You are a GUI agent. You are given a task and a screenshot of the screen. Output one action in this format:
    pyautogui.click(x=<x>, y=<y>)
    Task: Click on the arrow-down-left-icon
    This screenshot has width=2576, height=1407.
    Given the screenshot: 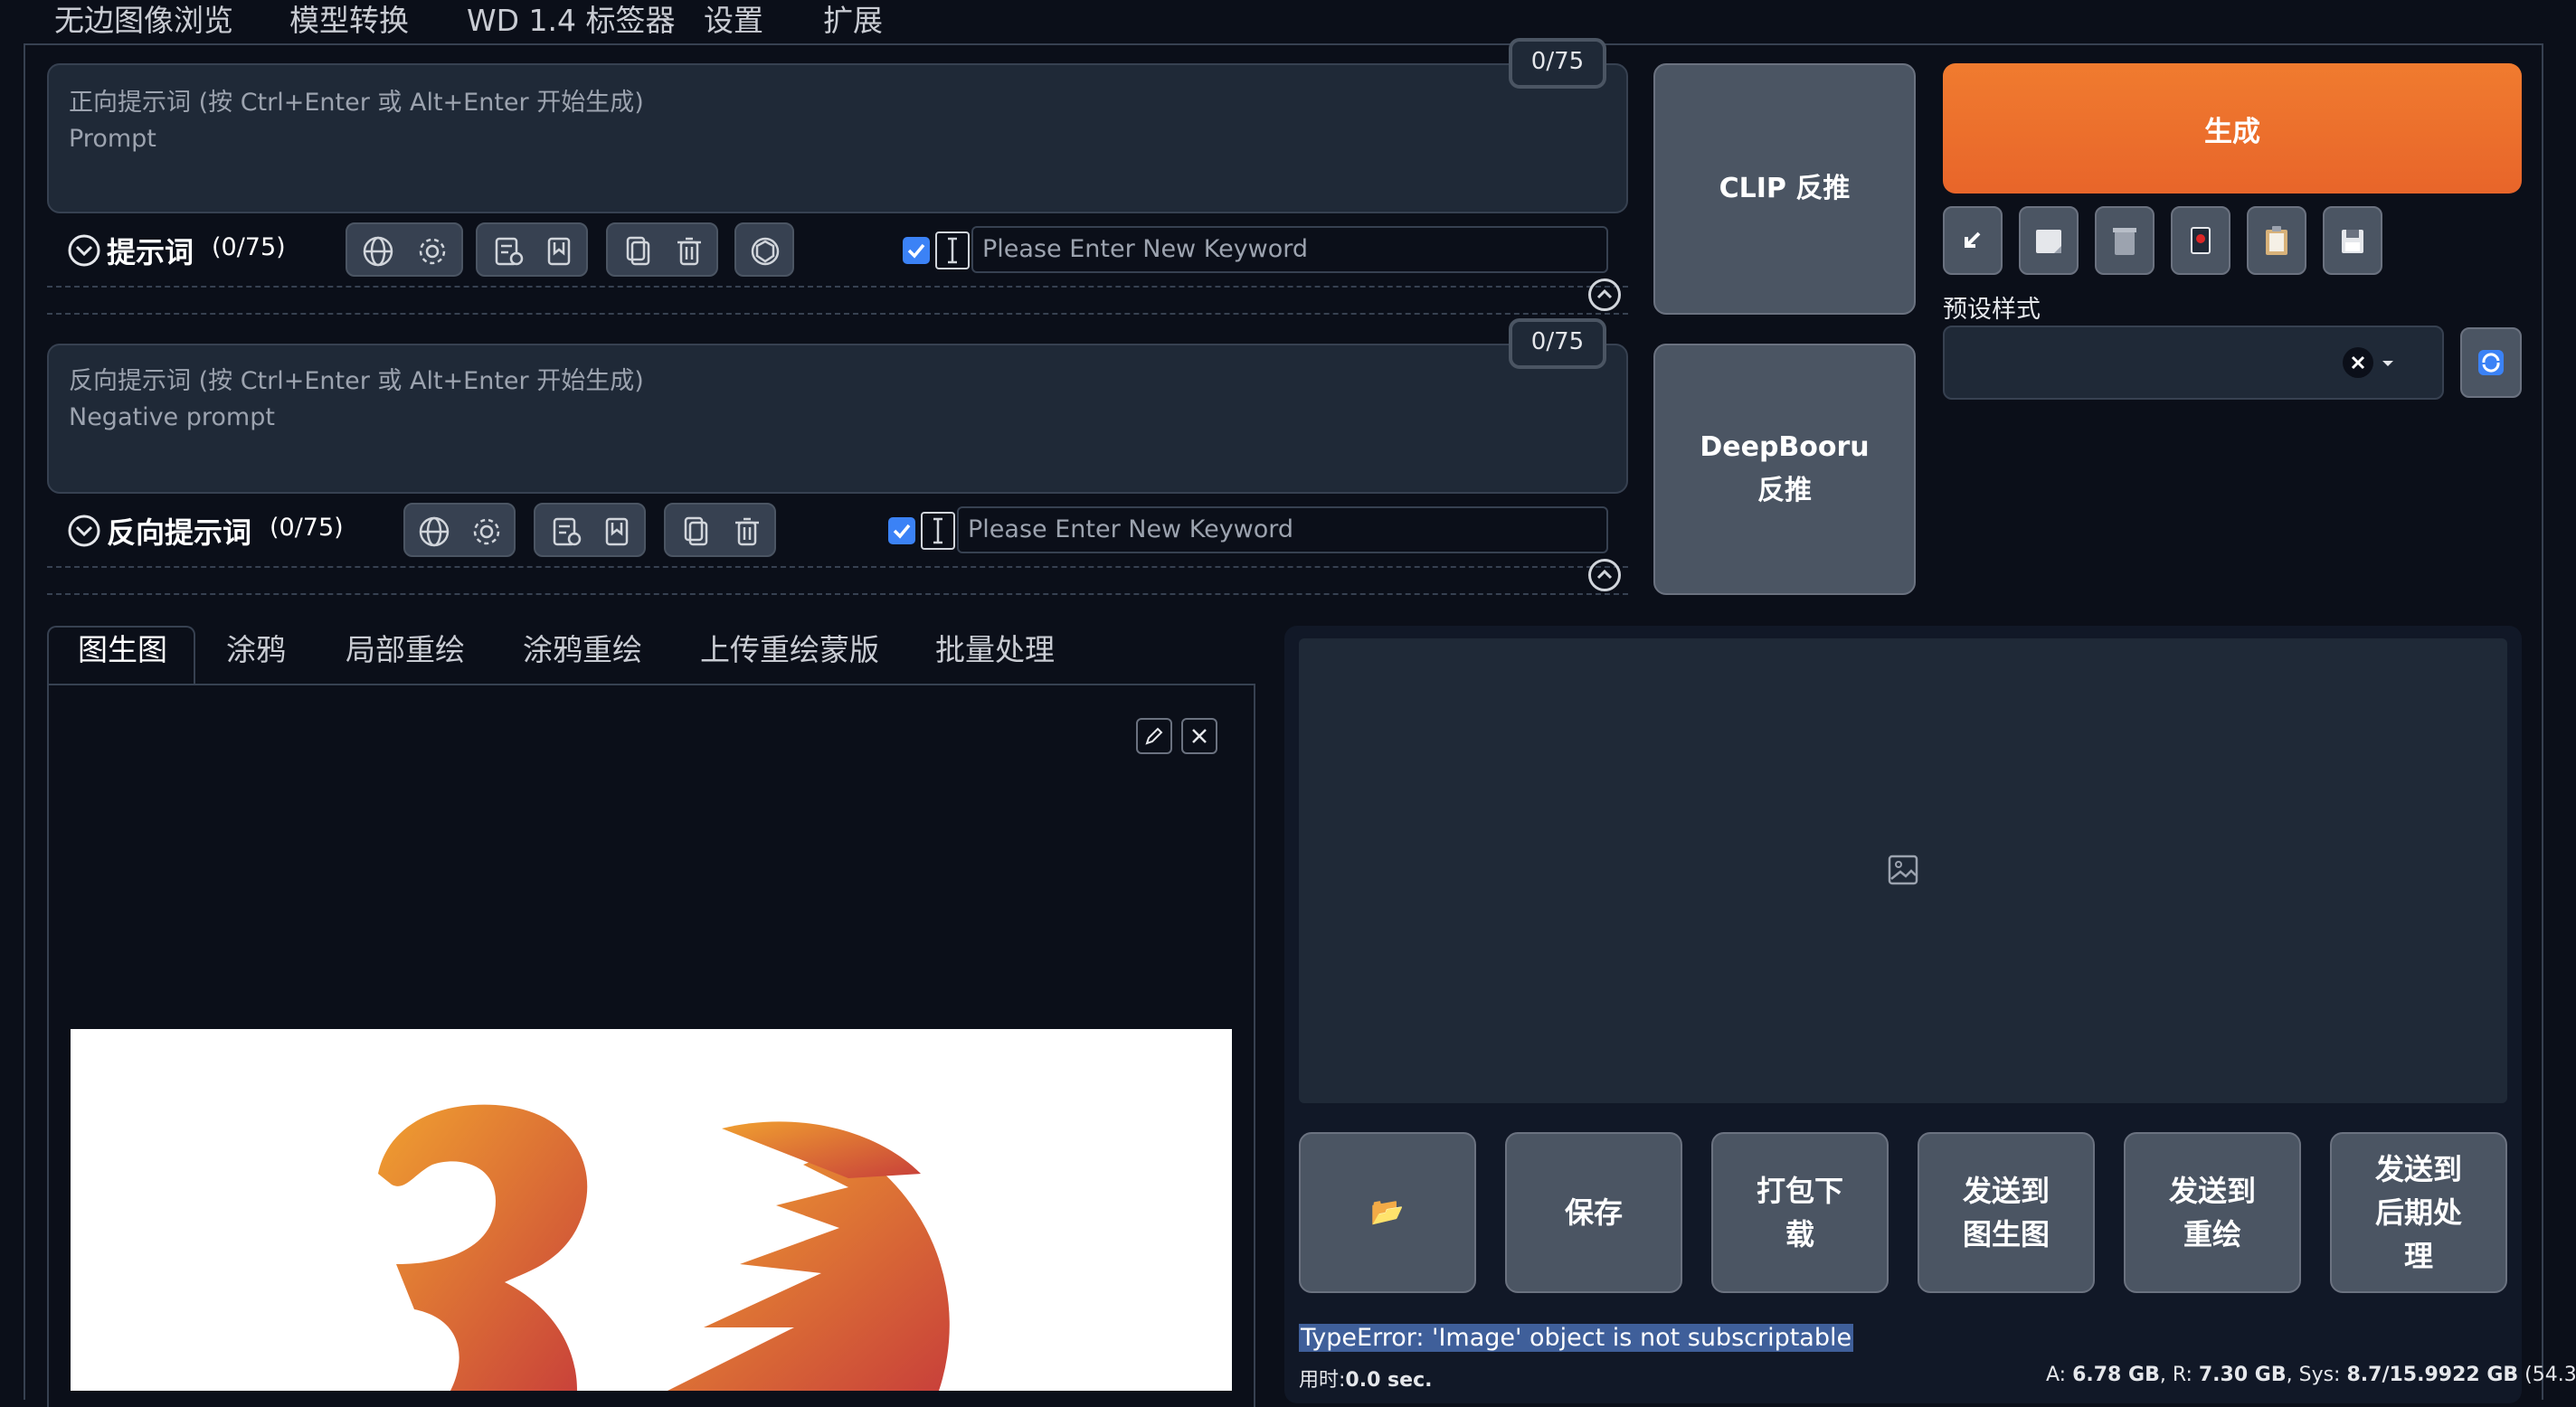 What is the action you would take?
    pyautogui.click(x=1973, y=239)
    